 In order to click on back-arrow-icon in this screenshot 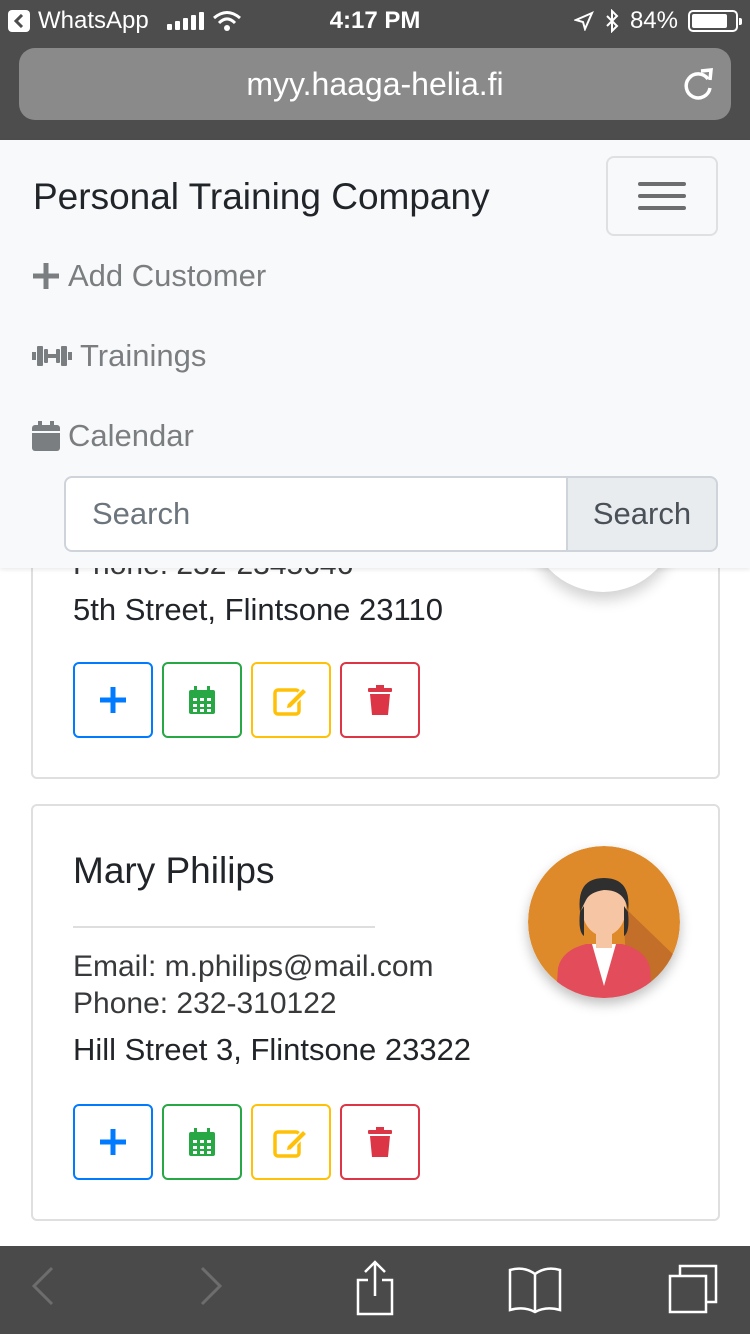, I will do `click(43, 1286)`.